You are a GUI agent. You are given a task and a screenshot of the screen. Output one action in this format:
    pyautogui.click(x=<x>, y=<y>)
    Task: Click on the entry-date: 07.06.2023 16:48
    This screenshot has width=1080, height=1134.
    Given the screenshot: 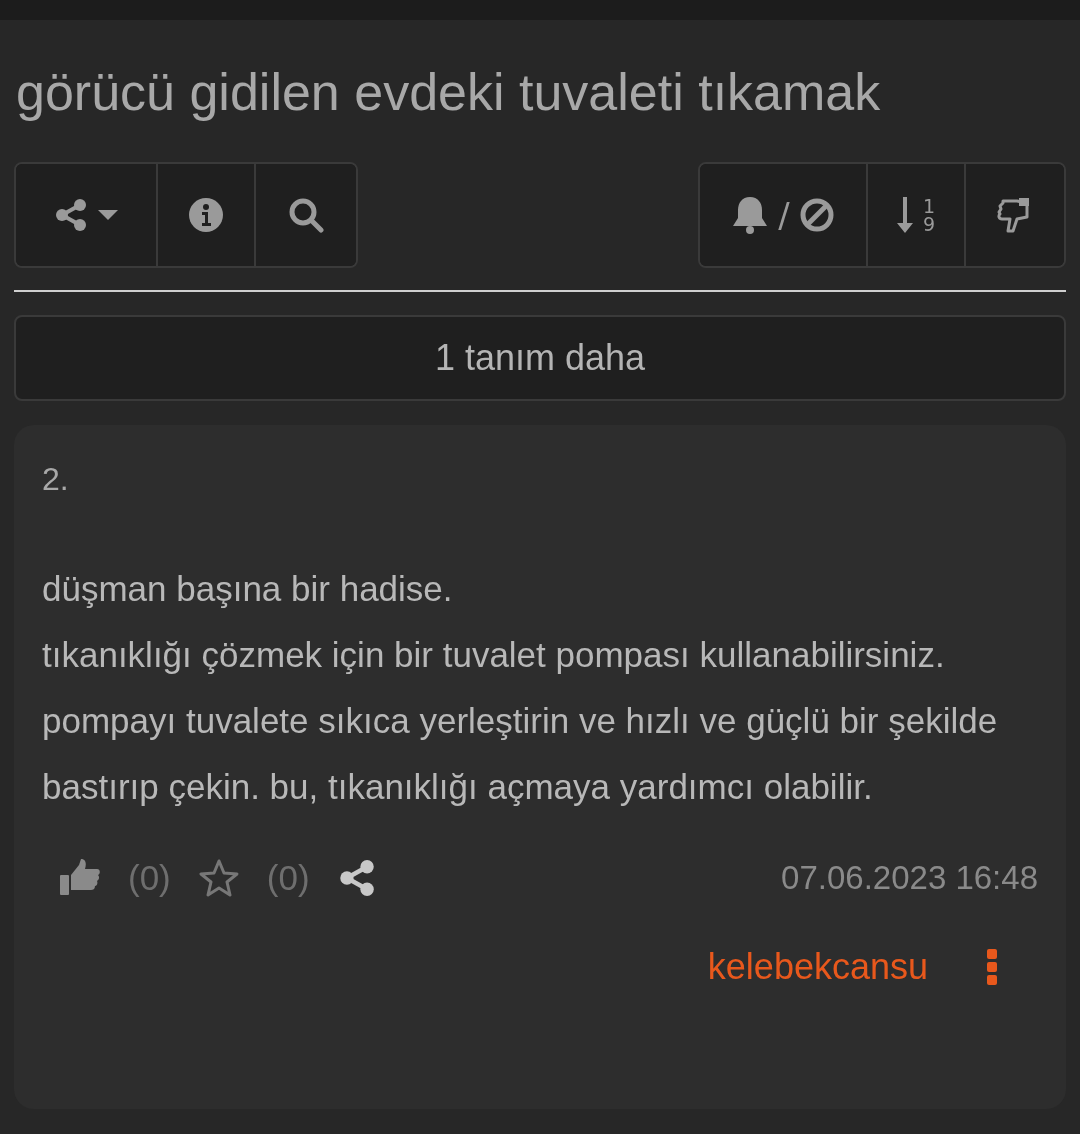 What is the action you would take?
    pyautogui.click(x=909, y=878)
    